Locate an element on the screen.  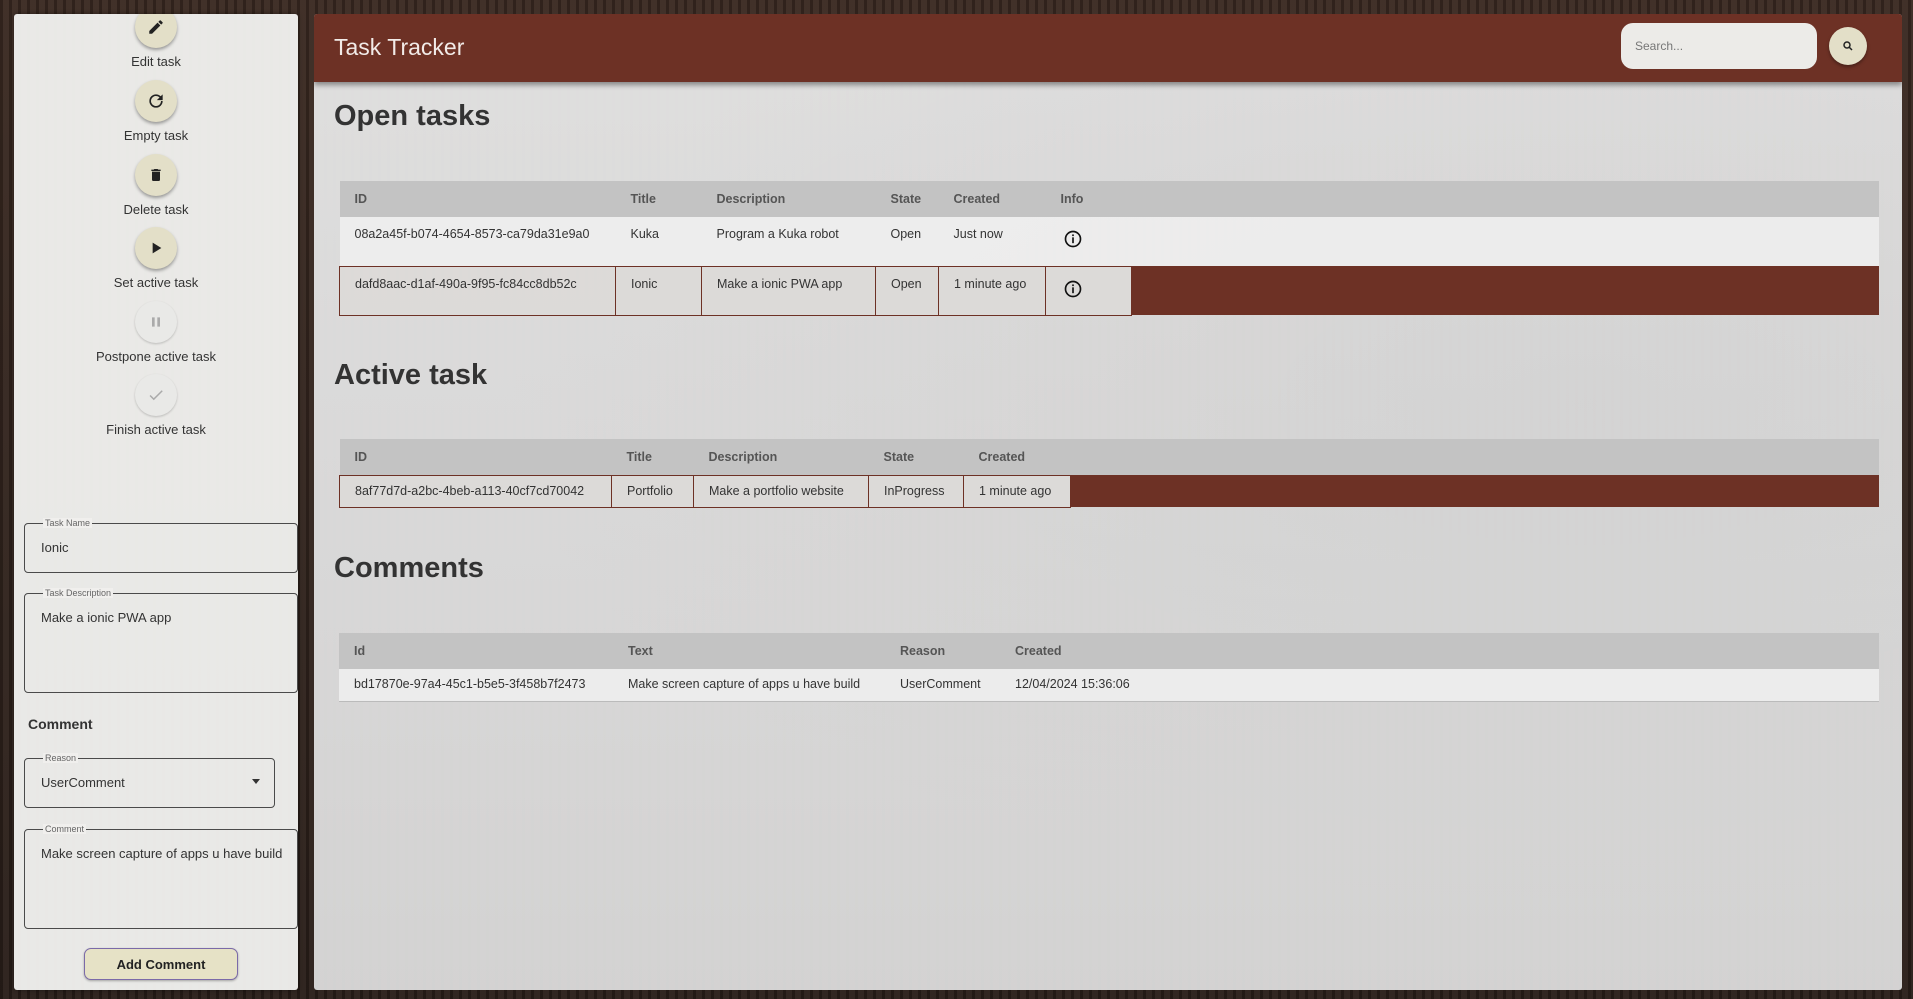
cell-state: Open is located at coordinates (907, 290).